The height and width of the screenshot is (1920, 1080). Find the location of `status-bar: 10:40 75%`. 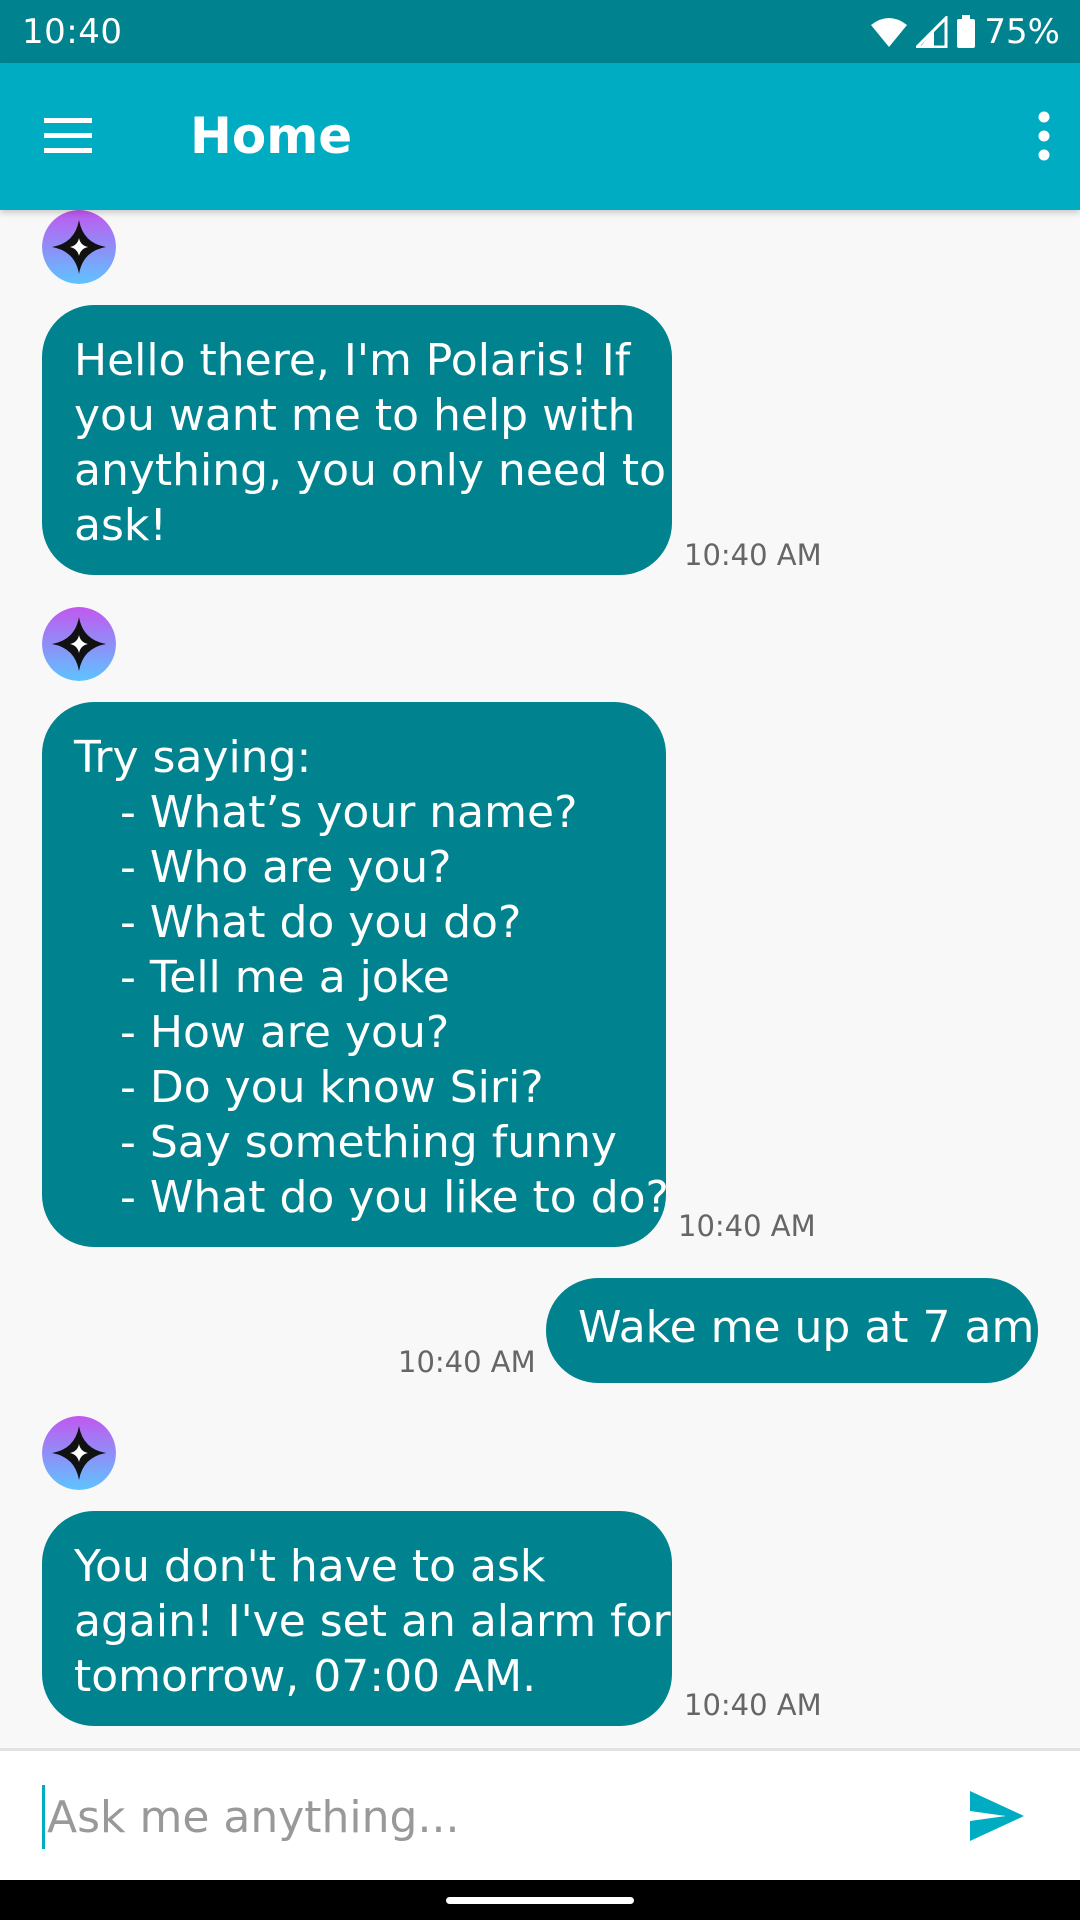

status-bar: 10:40 75% is located at coordinates (540, 31).